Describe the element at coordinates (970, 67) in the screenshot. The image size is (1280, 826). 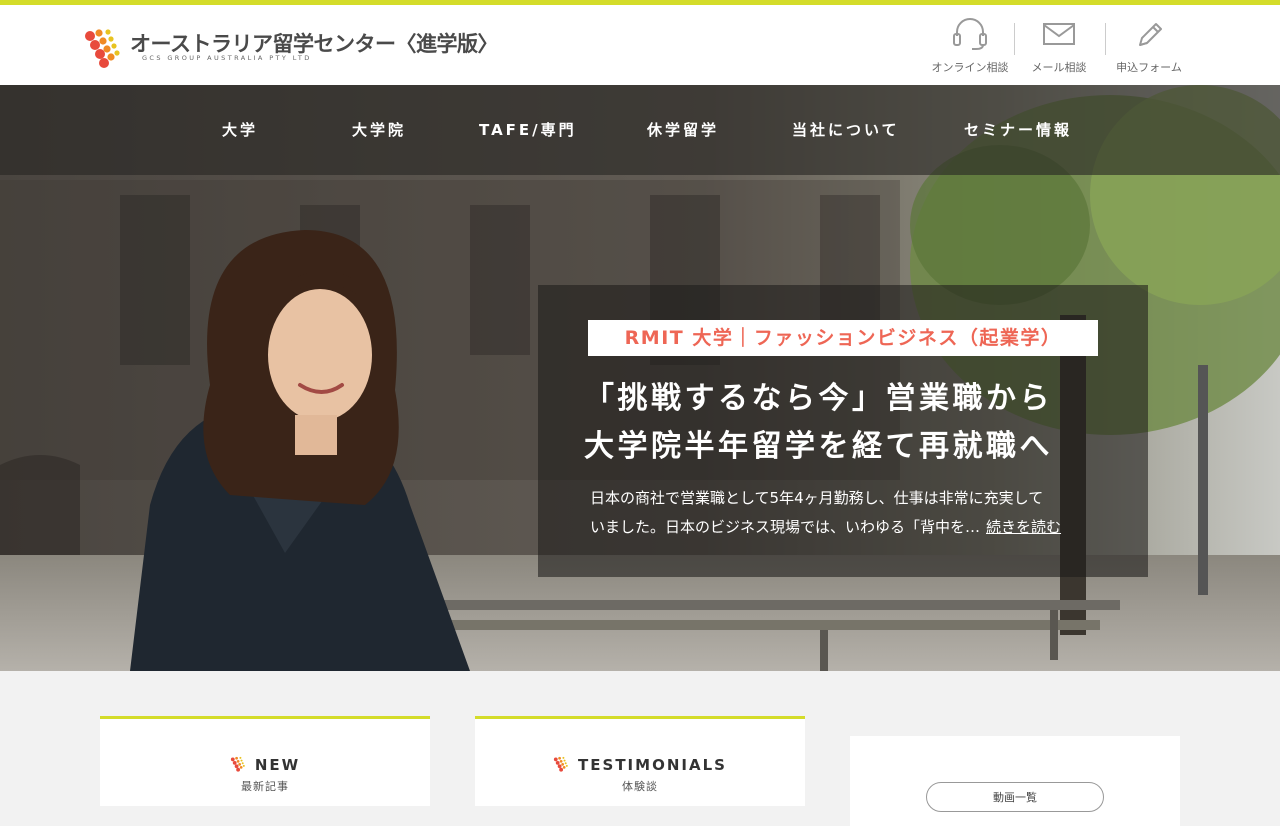
I see `online-consultation-label: オンライン相談` at that location.